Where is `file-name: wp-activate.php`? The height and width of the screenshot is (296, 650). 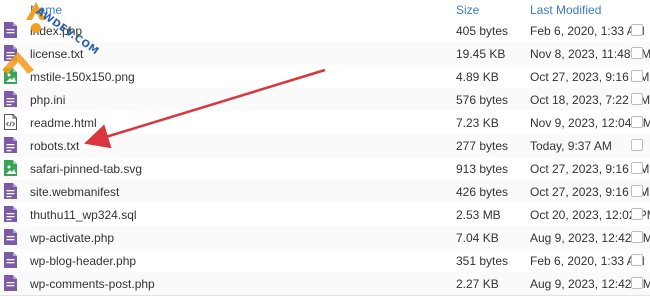
file-name: wp-activate.php is located at coordinates (72, 238).